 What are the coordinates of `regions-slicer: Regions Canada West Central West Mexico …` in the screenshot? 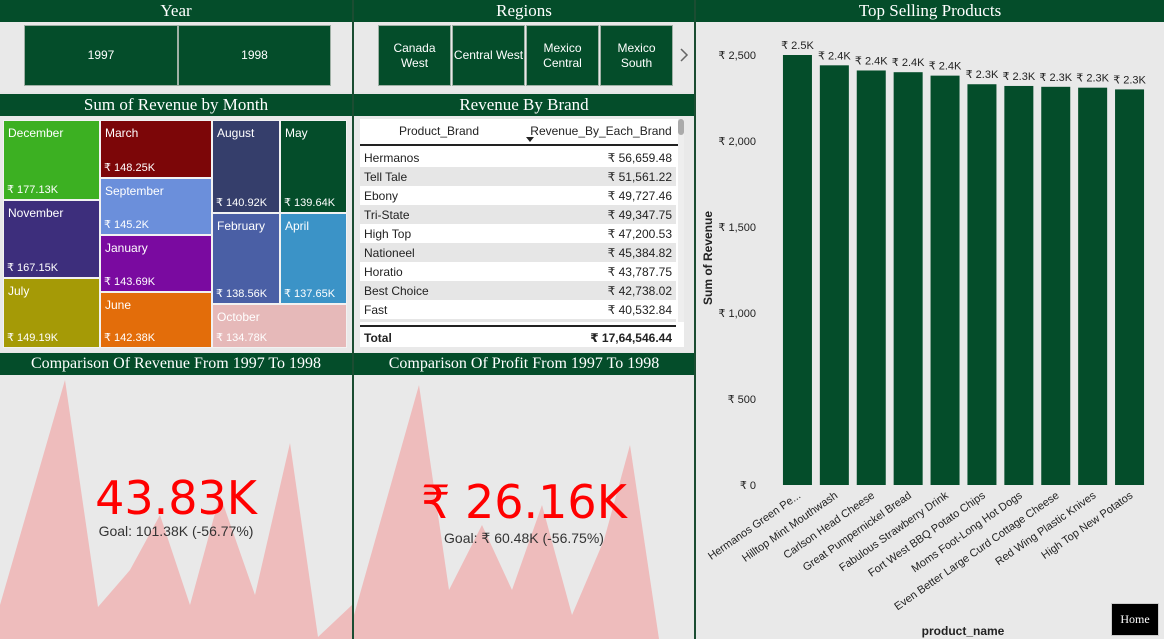 It's located at (524, 46).